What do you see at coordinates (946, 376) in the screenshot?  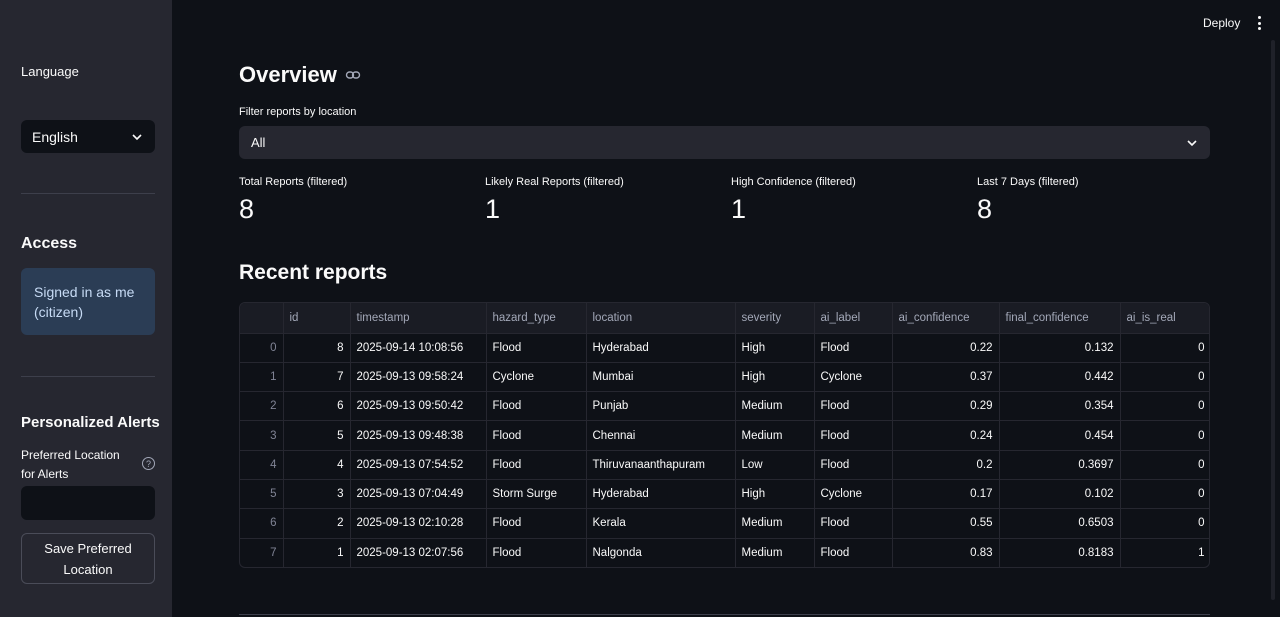 I see `cell-ai-confidence: 0.37` at bounding box center [946, 376].